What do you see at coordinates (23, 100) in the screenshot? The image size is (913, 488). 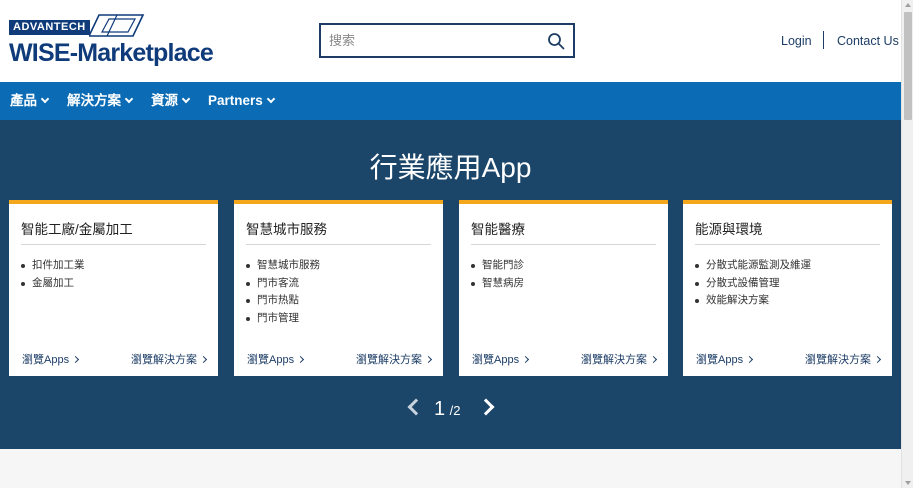 I see `nav-item-label: 產品` at bounding box center [23, 100].